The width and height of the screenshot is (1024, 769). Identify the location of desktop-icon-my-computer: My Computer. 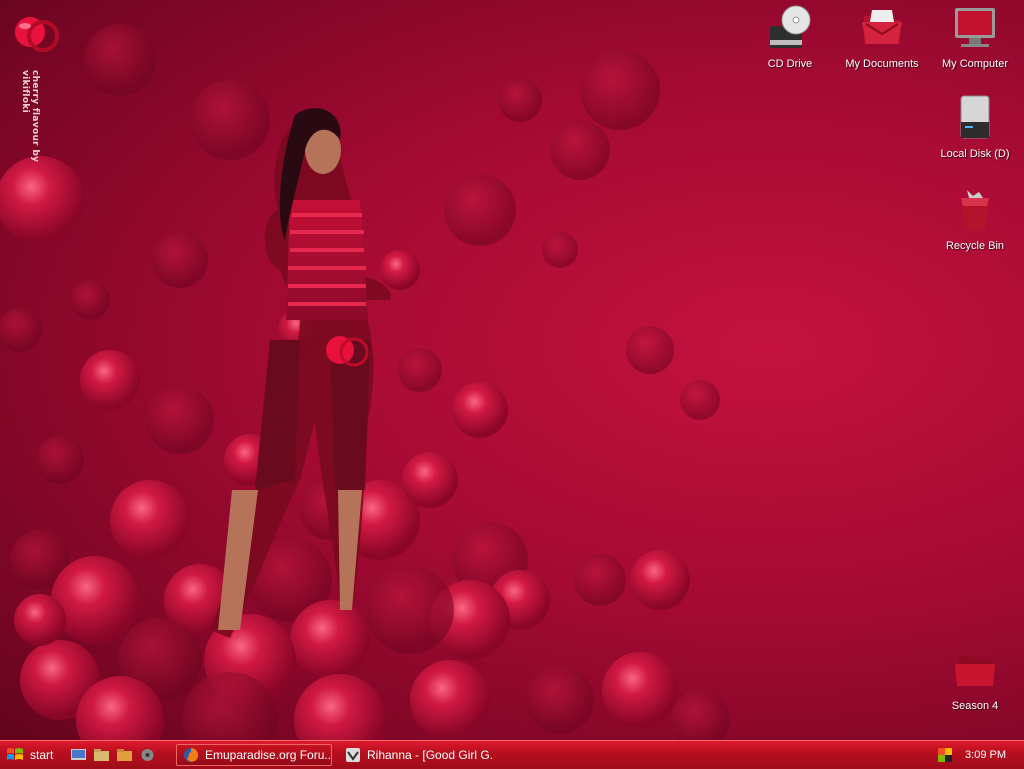
(975, 37).